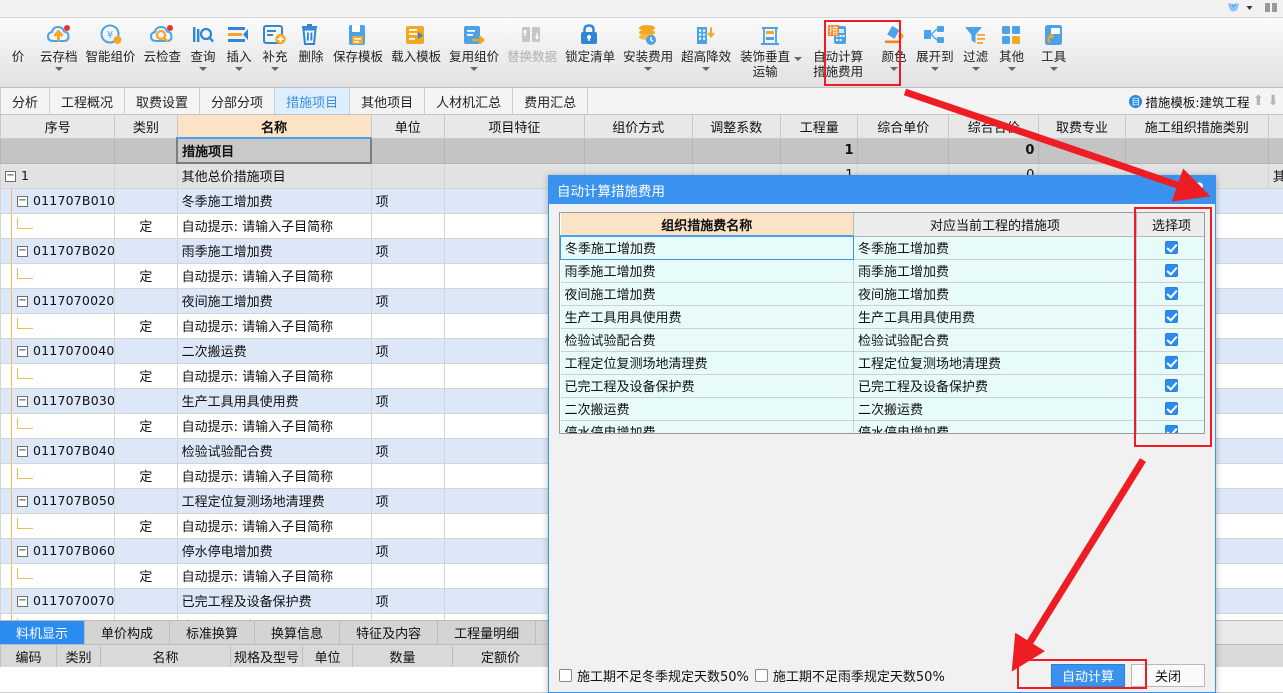 The image size is (1283, 693). Describe the element at coordinates (976, 44) in the screenshot. I see `ribbon-button-filter: 过滤` at that location.